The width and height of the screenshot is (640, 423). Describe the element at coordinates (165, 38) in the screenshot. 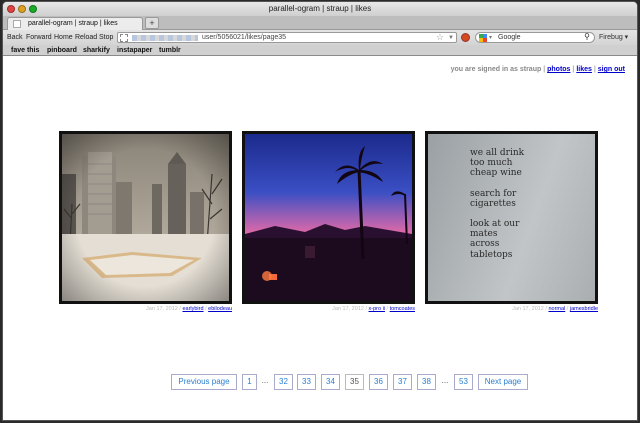

I see `url-redacted-host` at that location.